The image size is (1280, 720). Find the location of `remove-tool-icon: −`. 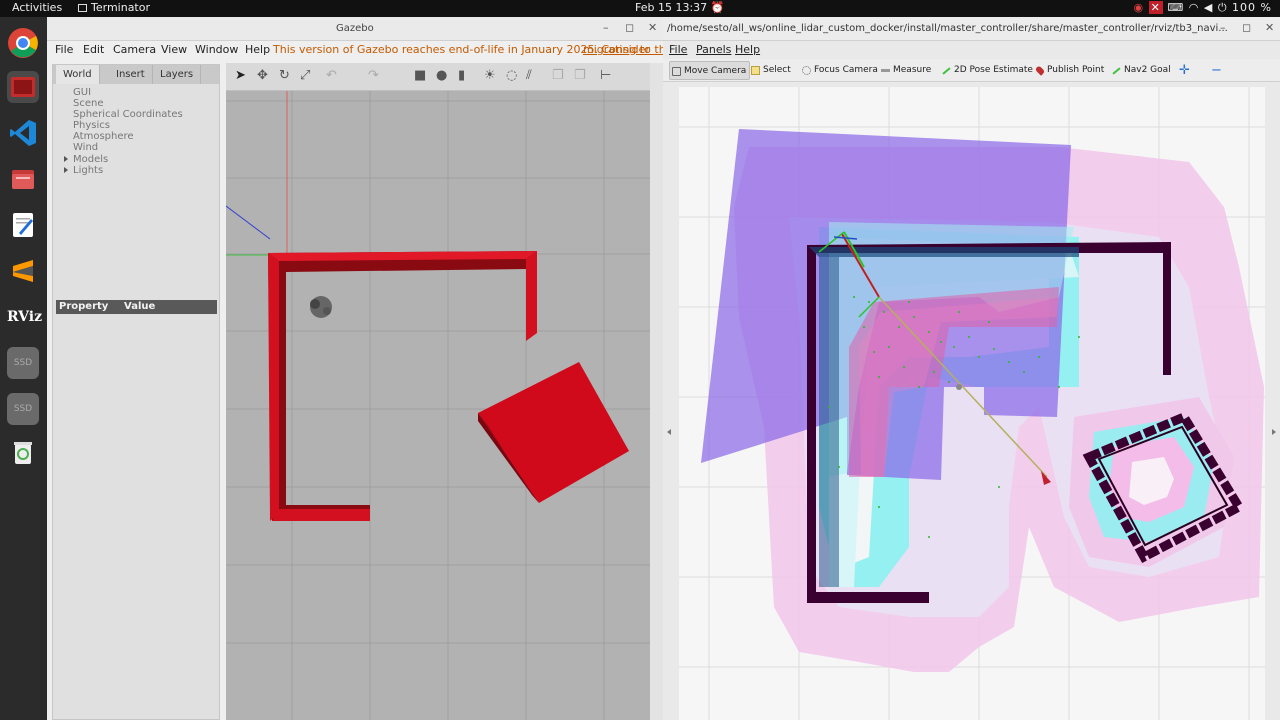

remove-tool-icon: − is located at coordinates (1216, 70).